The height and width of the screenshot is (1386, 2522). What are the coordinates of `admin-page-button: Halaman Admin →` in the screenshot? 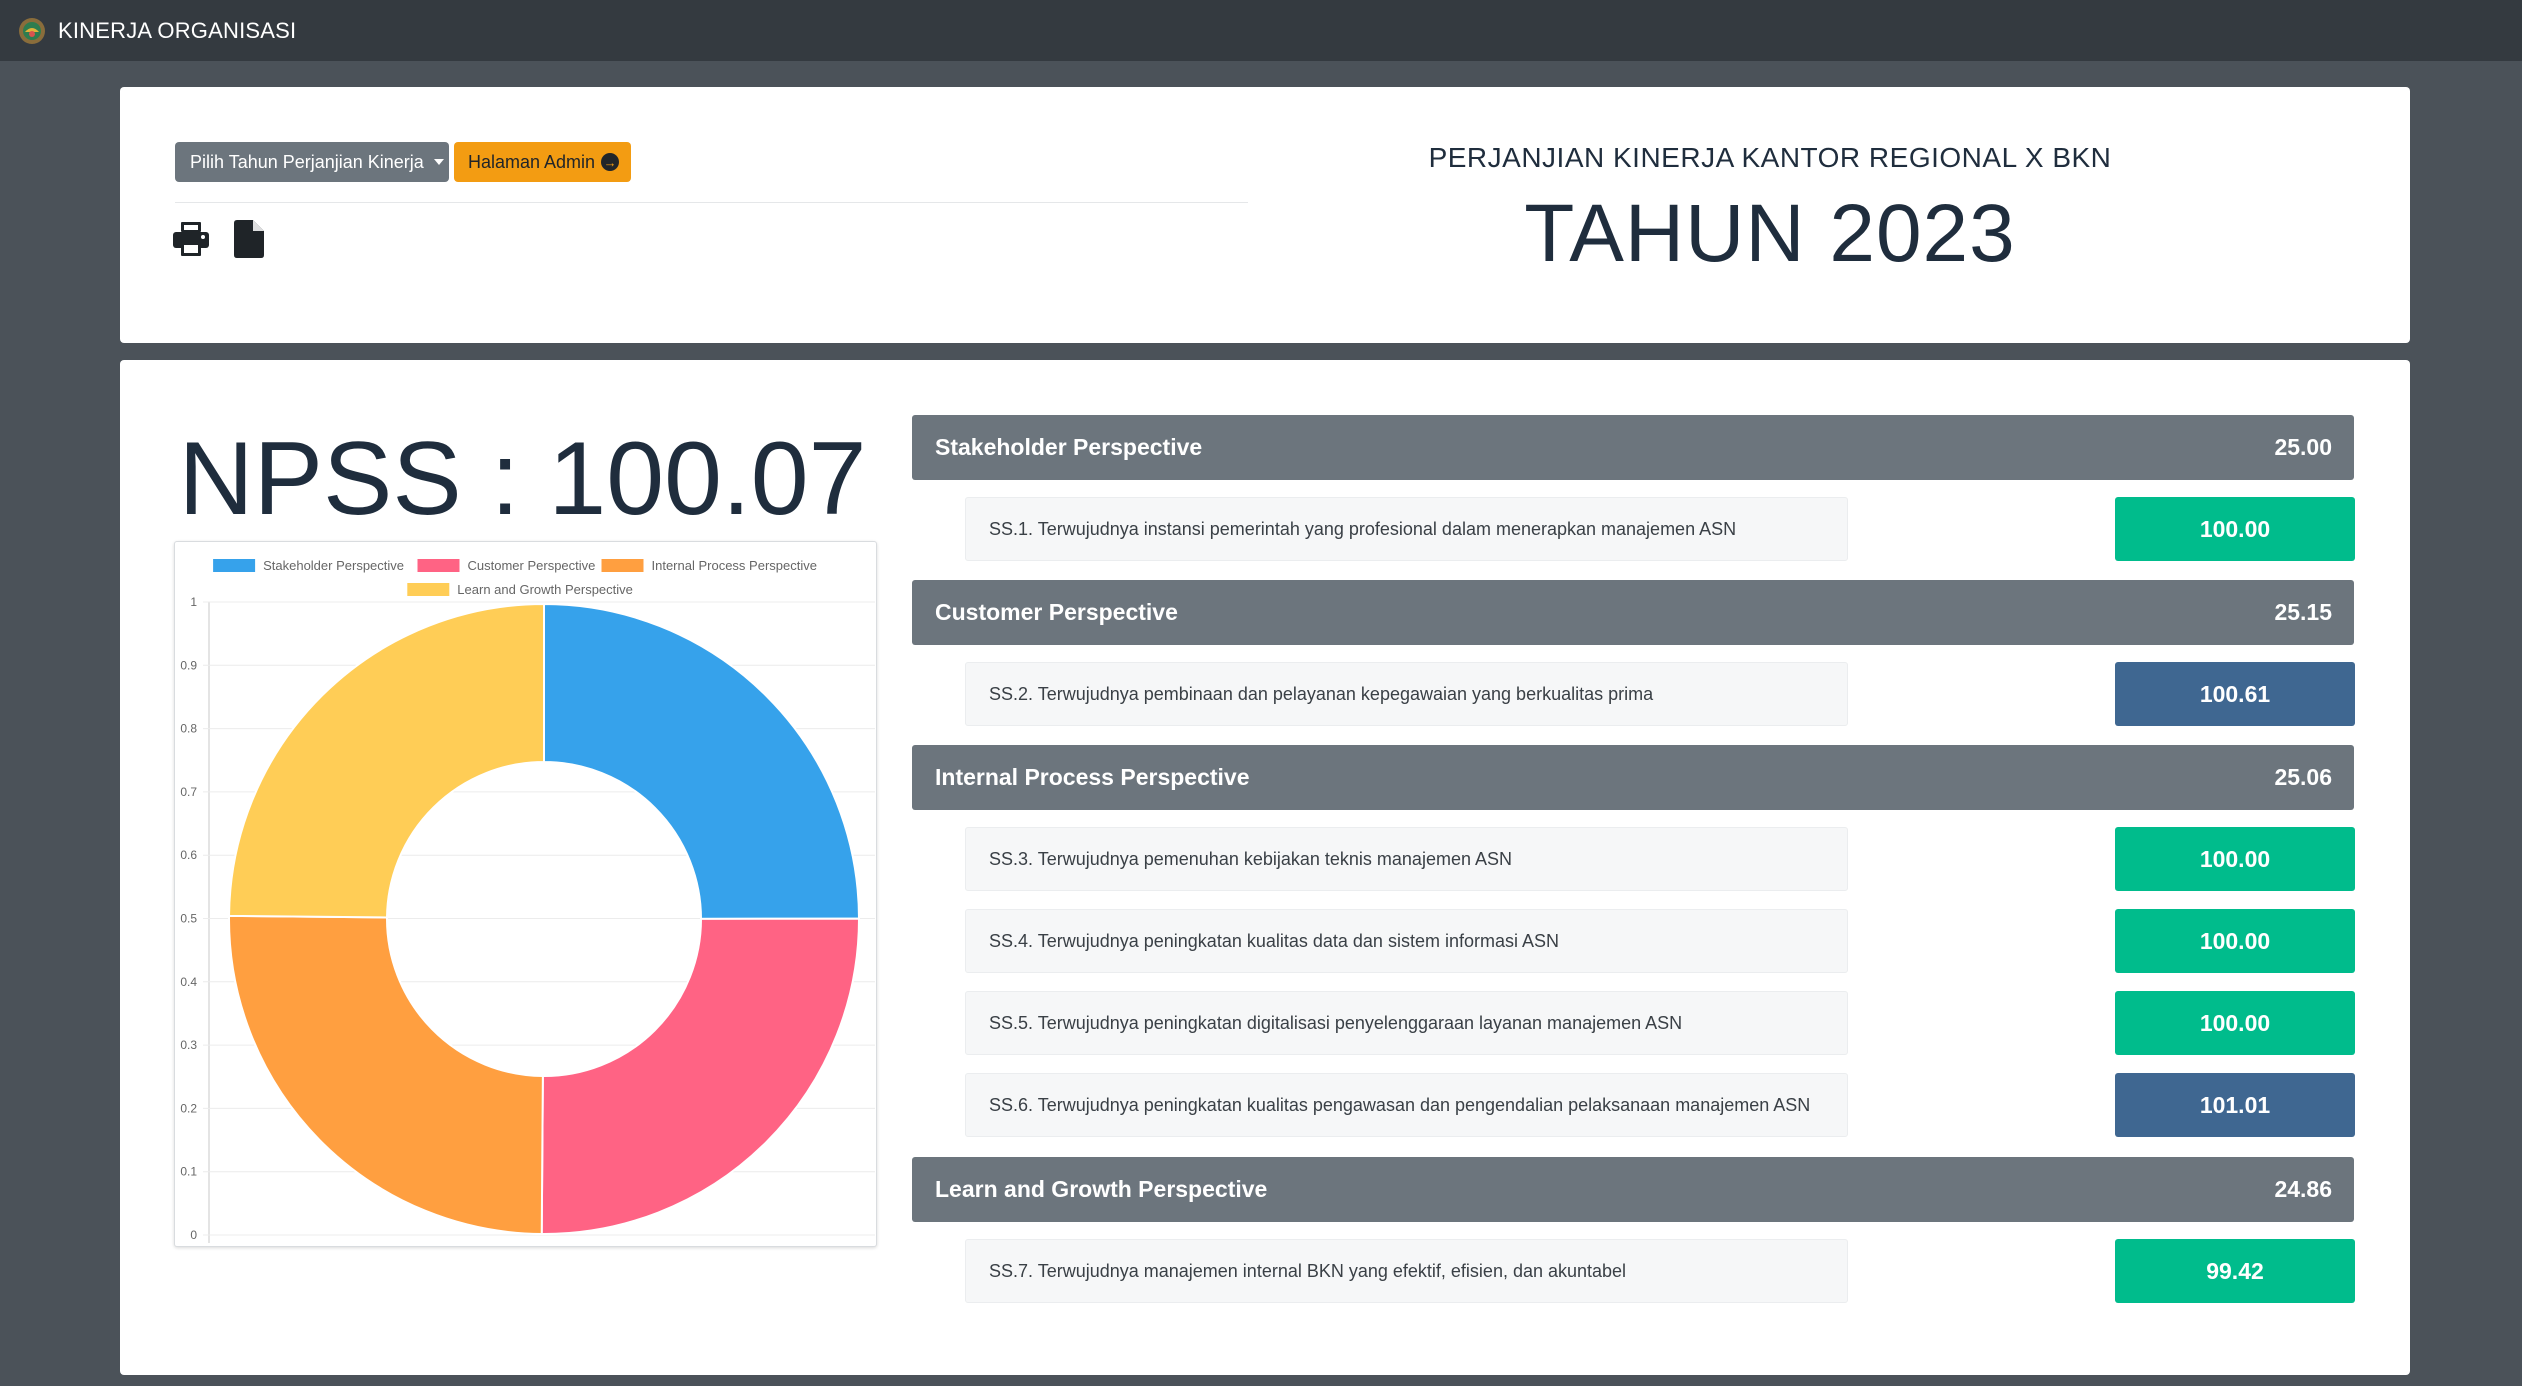 It's located at (542, 162).